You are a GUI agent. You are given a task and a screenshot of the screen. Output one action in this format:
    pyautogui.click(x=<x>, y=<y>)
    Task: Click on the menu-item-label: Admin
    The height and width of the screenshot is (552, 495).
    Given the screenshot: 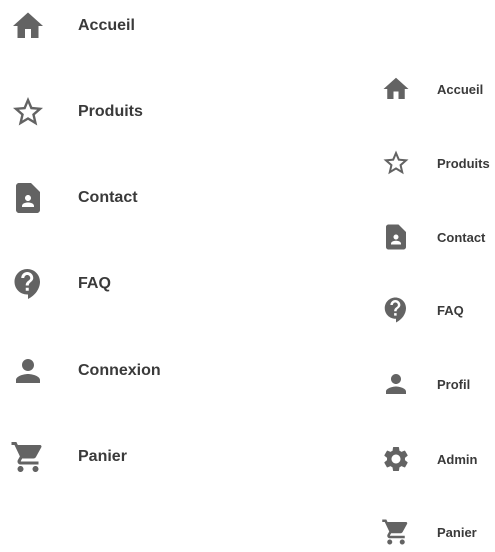 What is the action you would take?
    pyautogui.click(x=457, y=459)
    